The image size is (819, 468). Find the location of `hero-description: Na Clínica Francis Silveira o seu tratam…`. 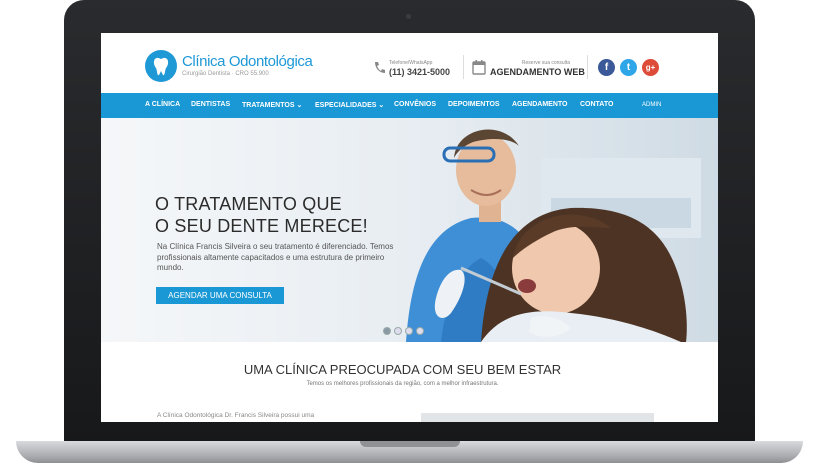

hero-description: Na Clínica Francis Silveira o seu tratam… is located at coordinates (275, 257).